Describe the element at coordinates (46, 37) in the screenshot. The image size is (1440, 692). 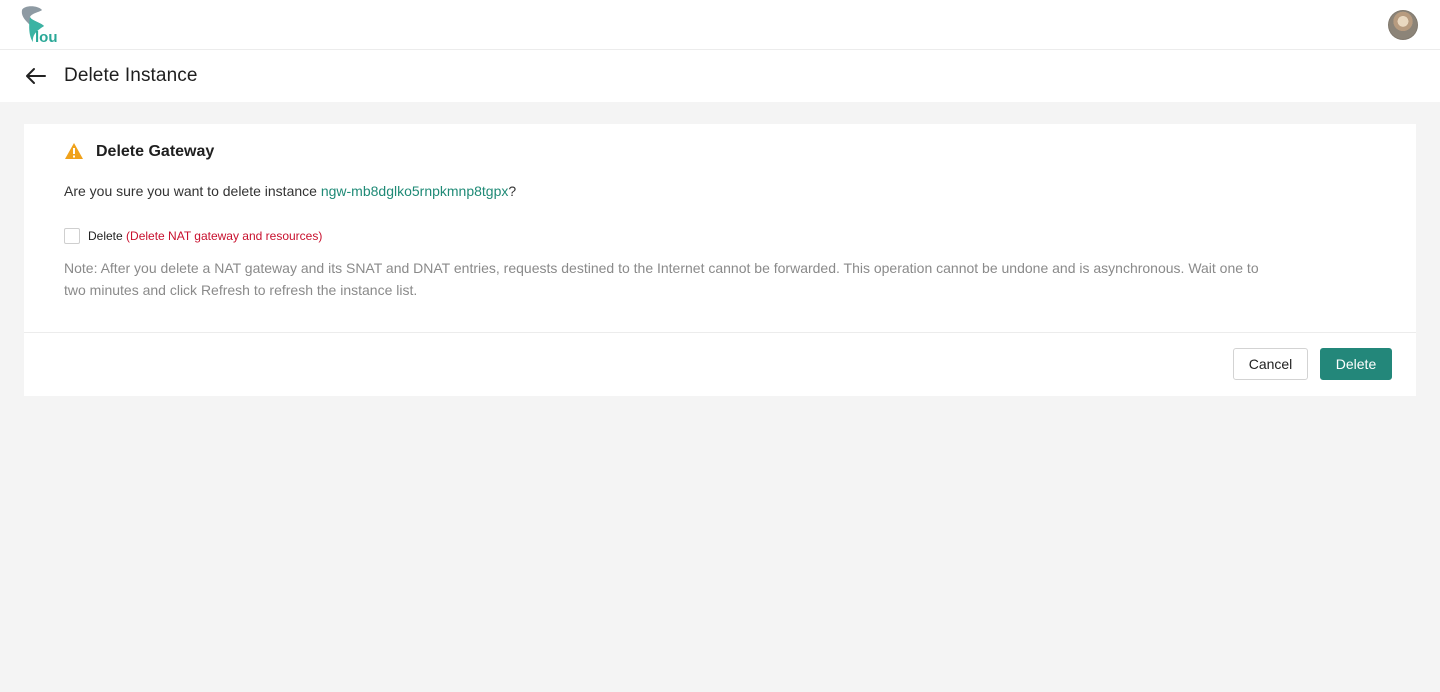
I see `svg-text: lou` at that location.